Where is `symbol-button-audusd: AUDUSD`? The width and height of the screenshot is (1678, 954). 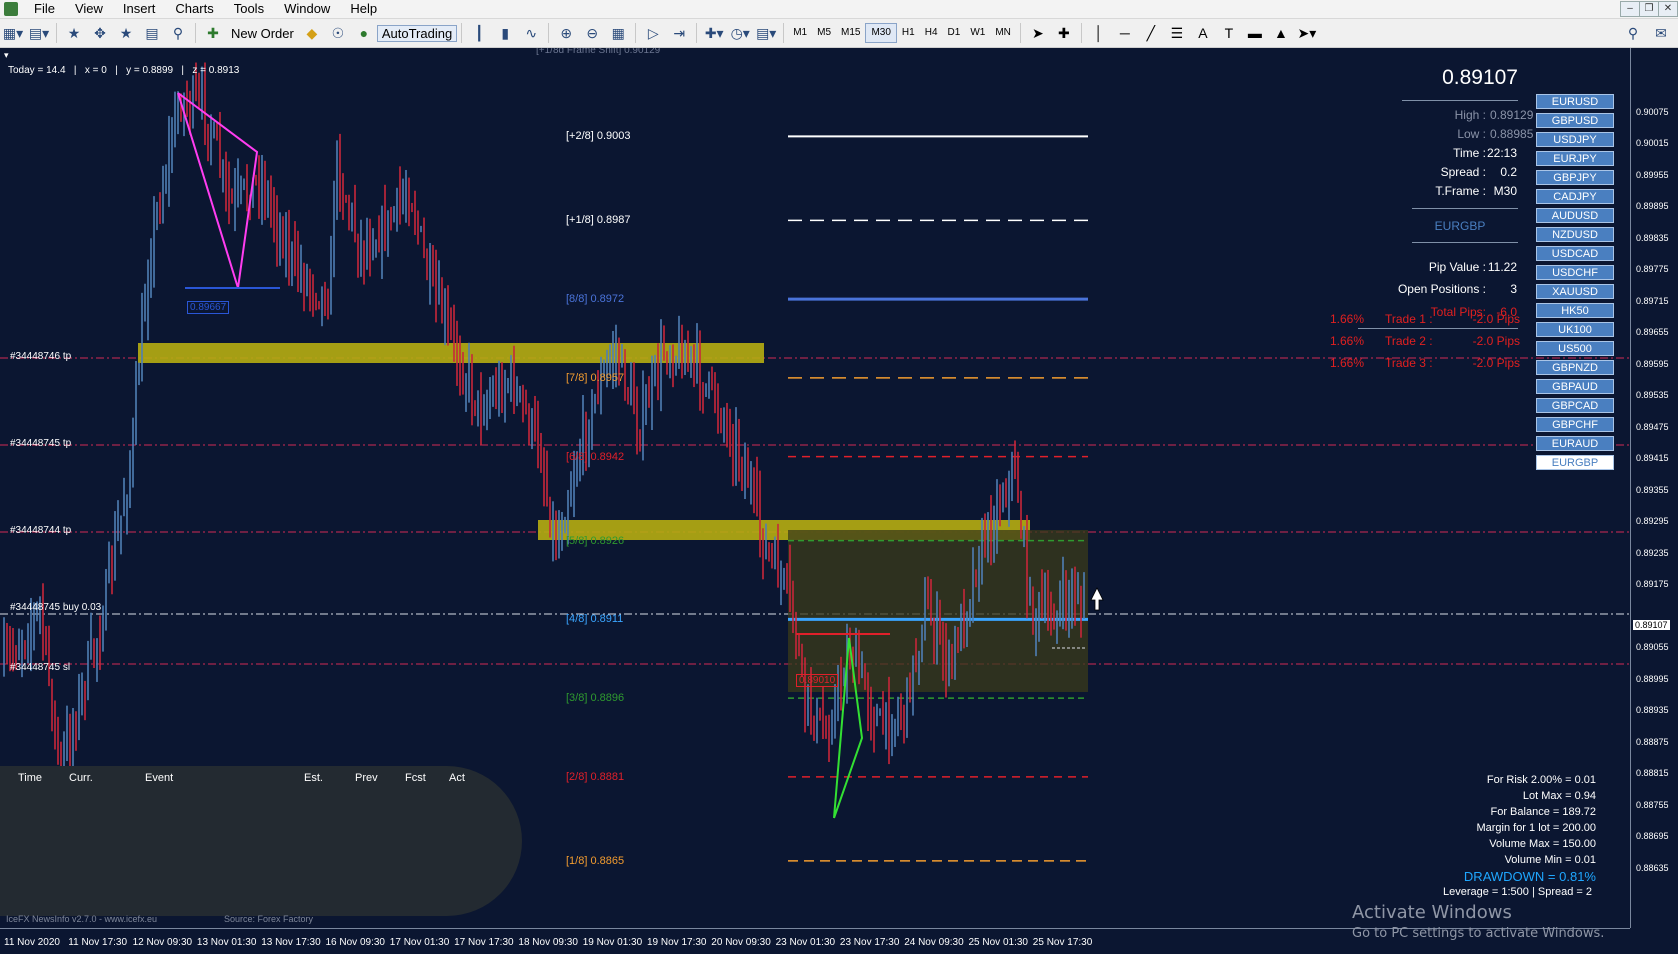
symbol-button-audusd: AUDUSD is located at coordinates (1575, 215).